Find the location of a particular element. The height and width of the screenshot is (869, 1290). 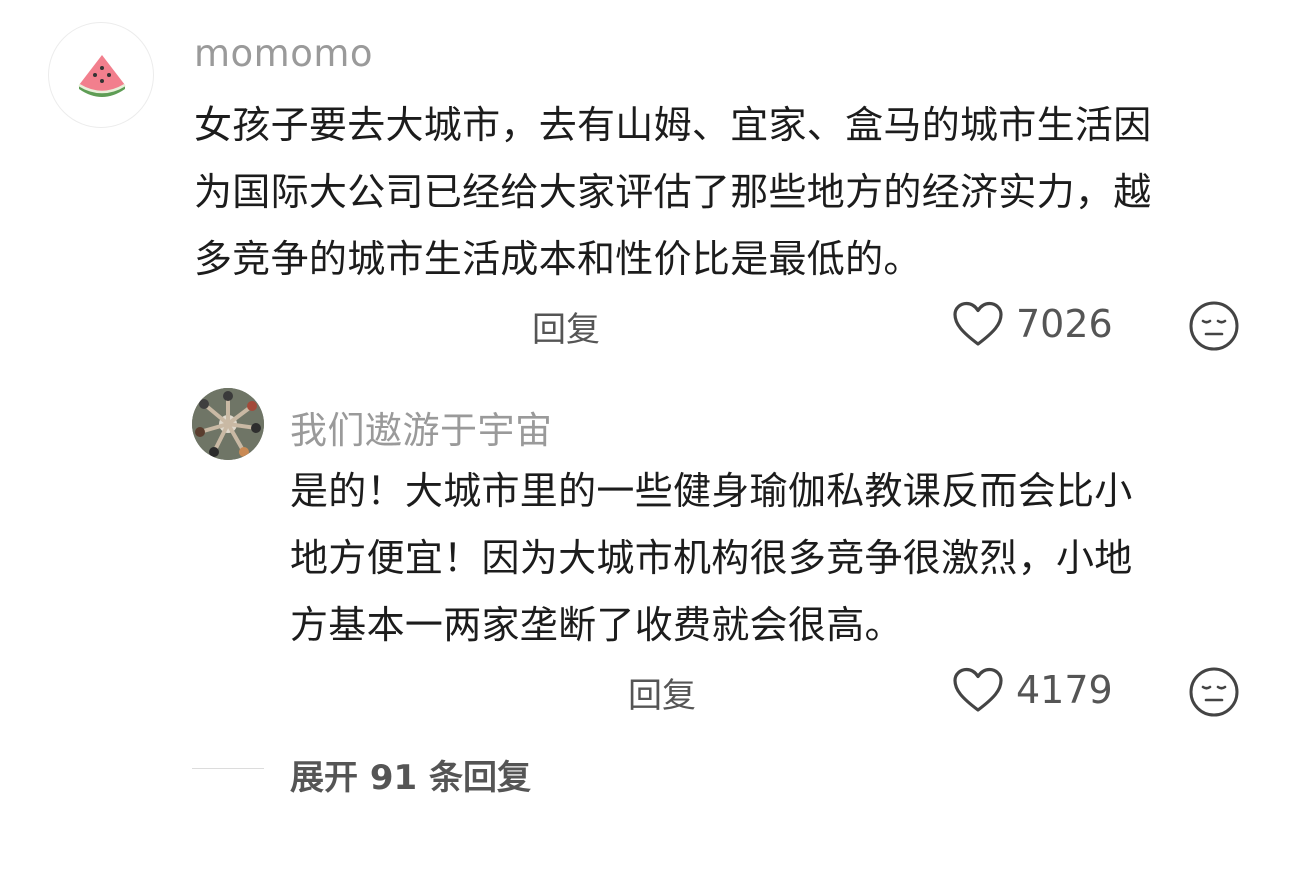

like-button: 4179 is located at coordinates (1032, 690).